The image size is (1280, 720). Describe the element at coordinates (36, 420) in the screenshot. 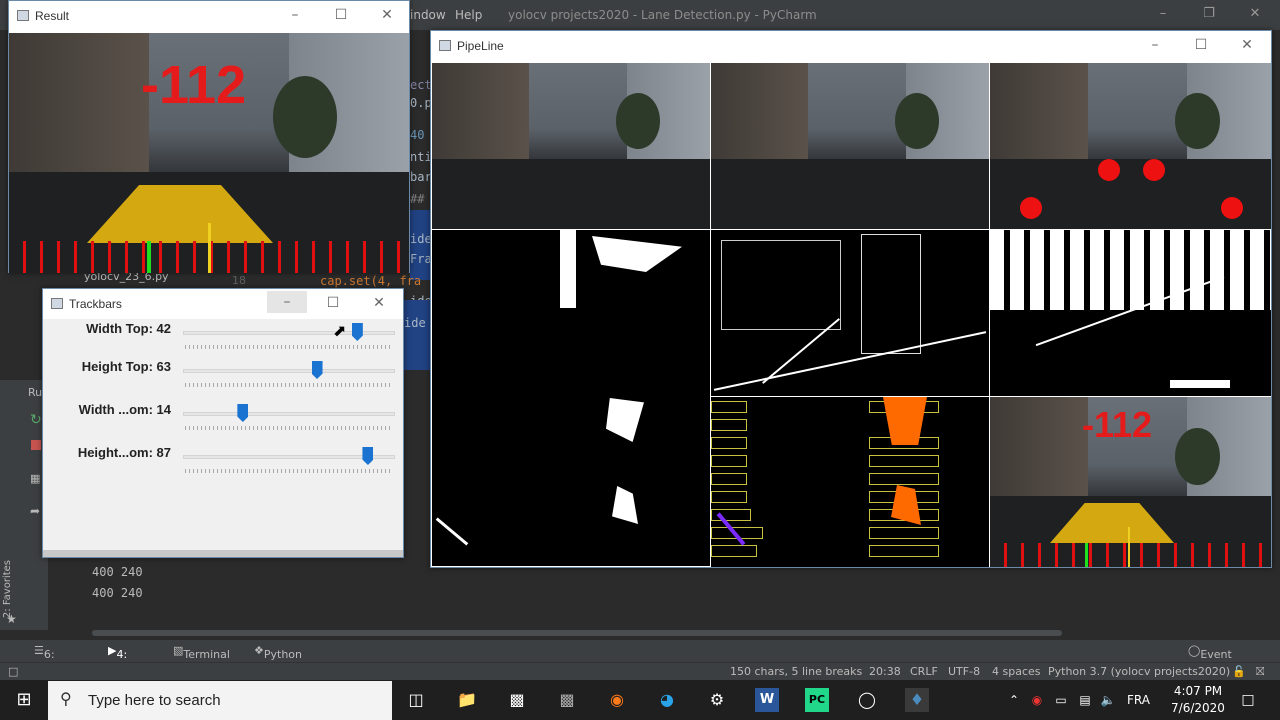

I see `rerun-icon: ↻` at that location.